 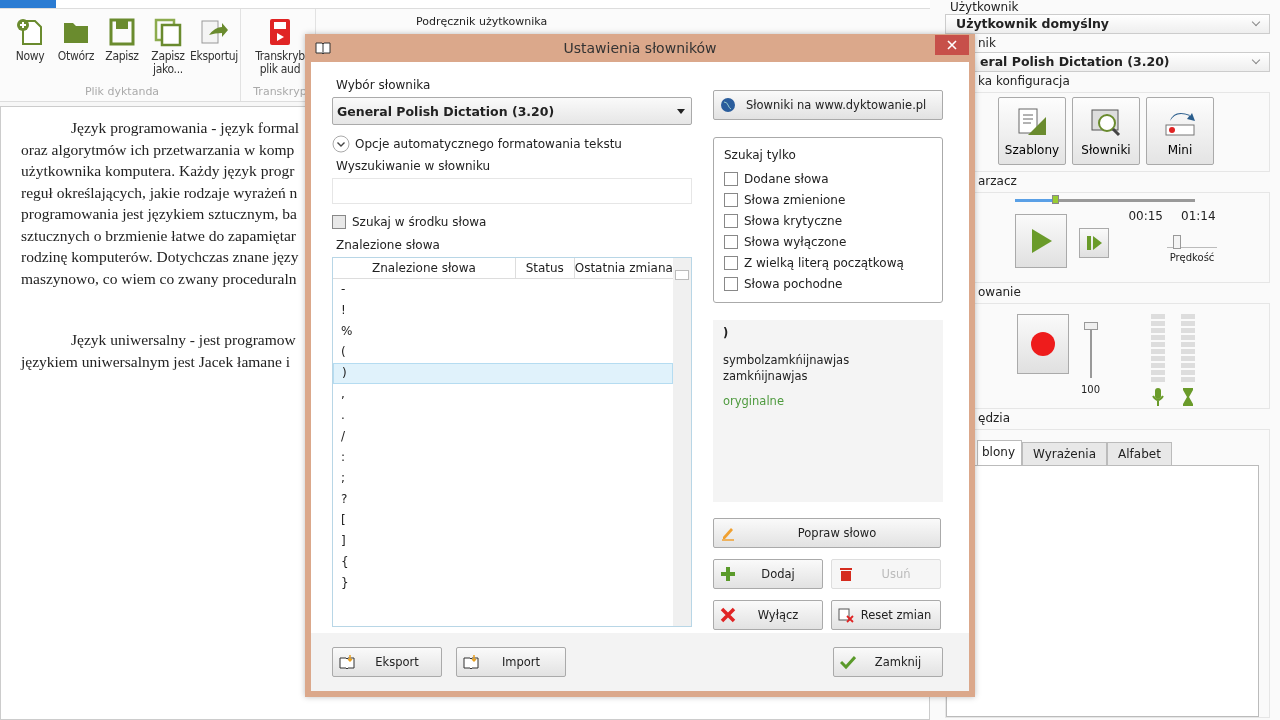 I want to click on document-text-line: sztucznych o brzmienie łatwe do zapamiętar, so click(x=158, y=235).